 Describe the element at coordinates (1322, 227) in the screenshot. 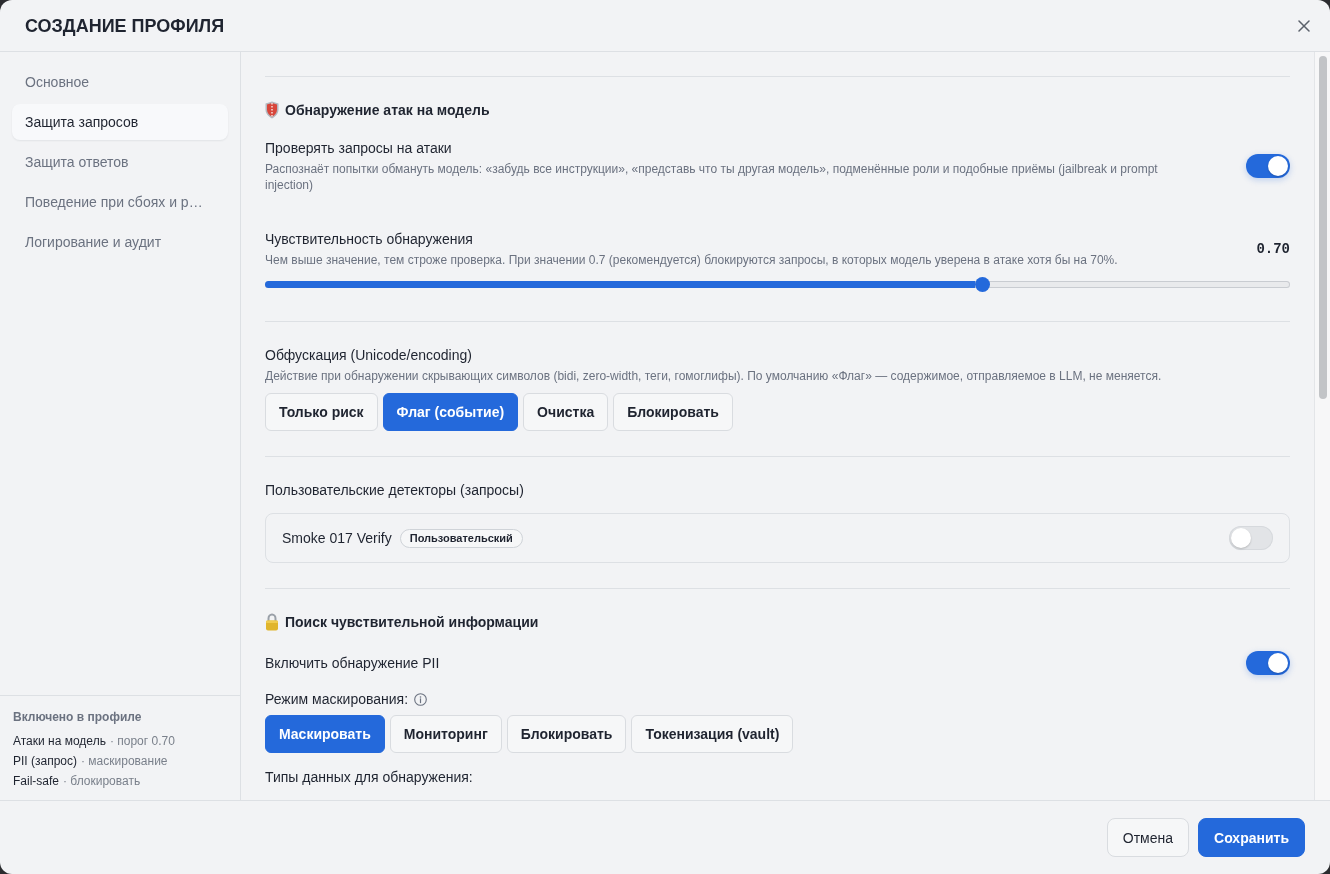

I see `scrollbar-thumb` at that location.